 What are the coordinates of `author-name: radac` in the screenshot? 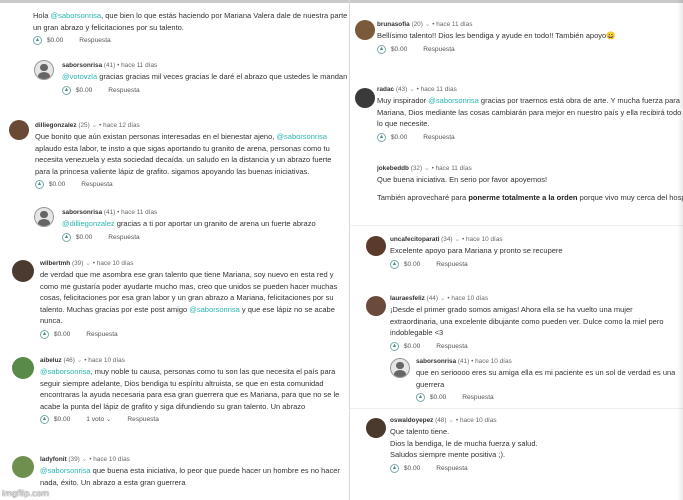 It's located at (385, 89).